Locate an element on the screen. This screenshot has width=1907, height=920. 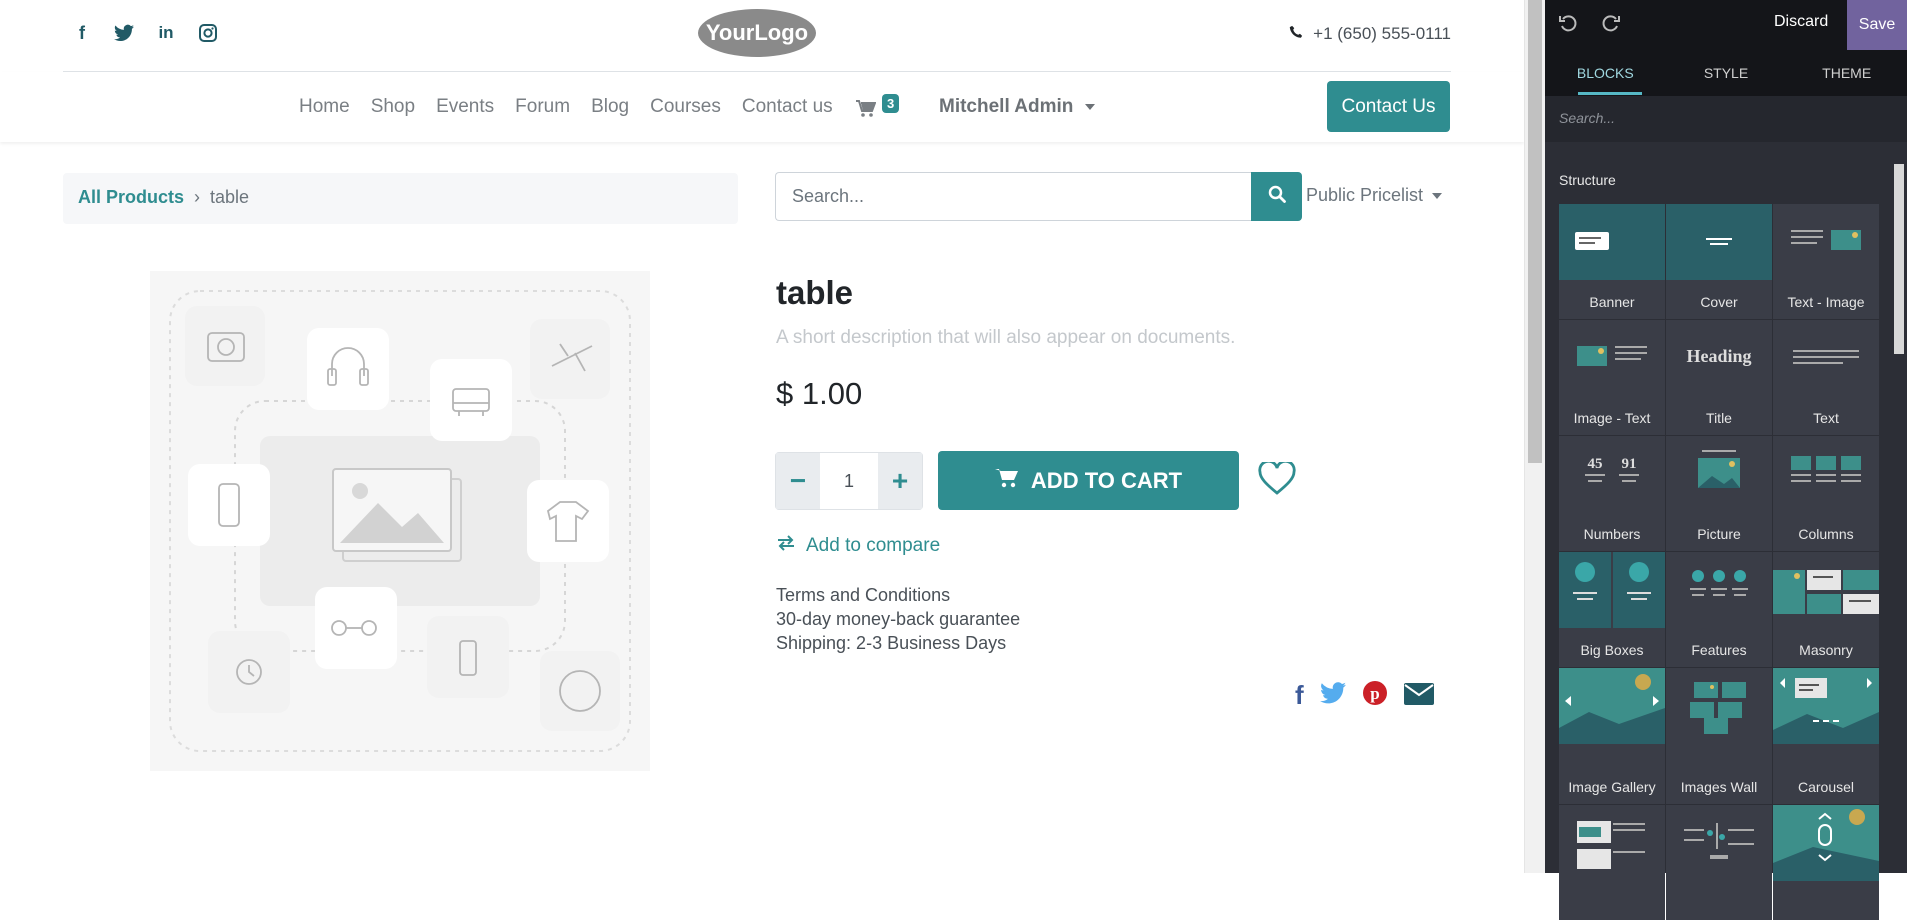
header-top: f in YourLogo +1 (650) 555-0111 is located at coordinates (757, 36).